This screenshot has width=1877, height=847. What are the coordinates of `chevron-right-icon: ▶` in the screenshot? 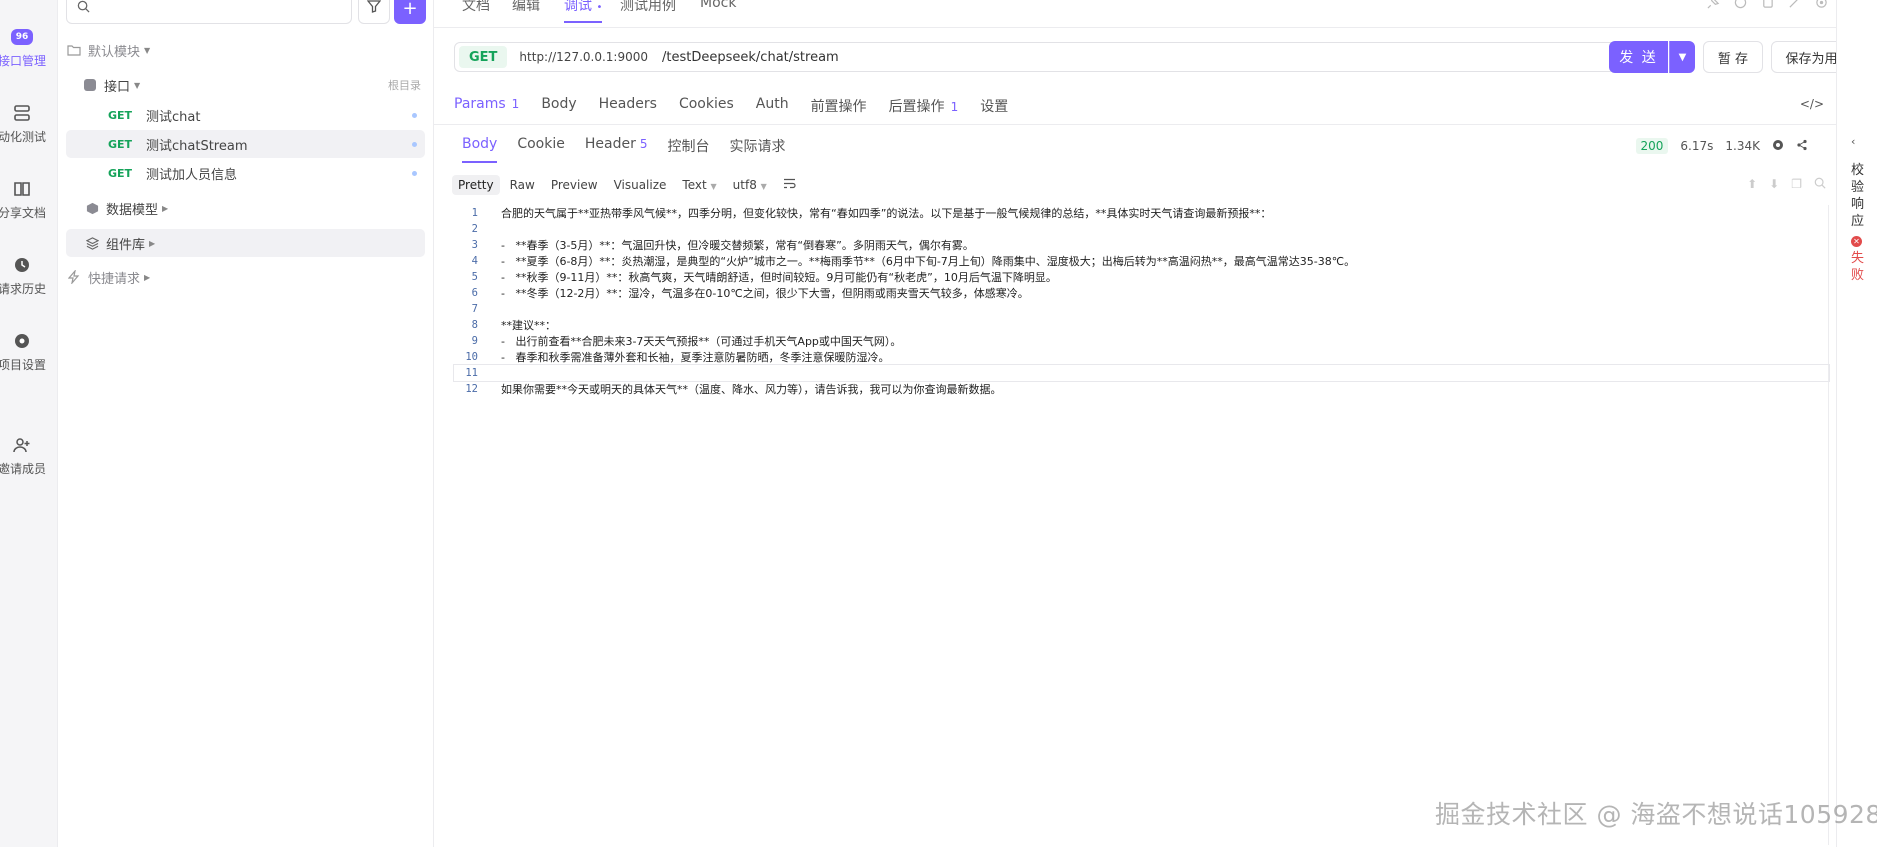 It's located at (165, 208).